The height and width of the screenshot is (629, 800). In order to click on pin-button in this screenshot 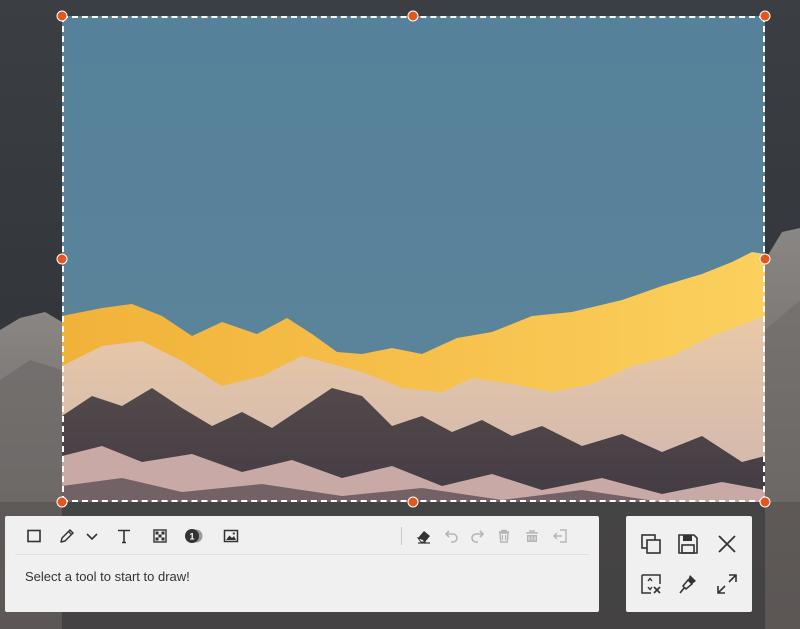, I will do `click(688, 584)`.